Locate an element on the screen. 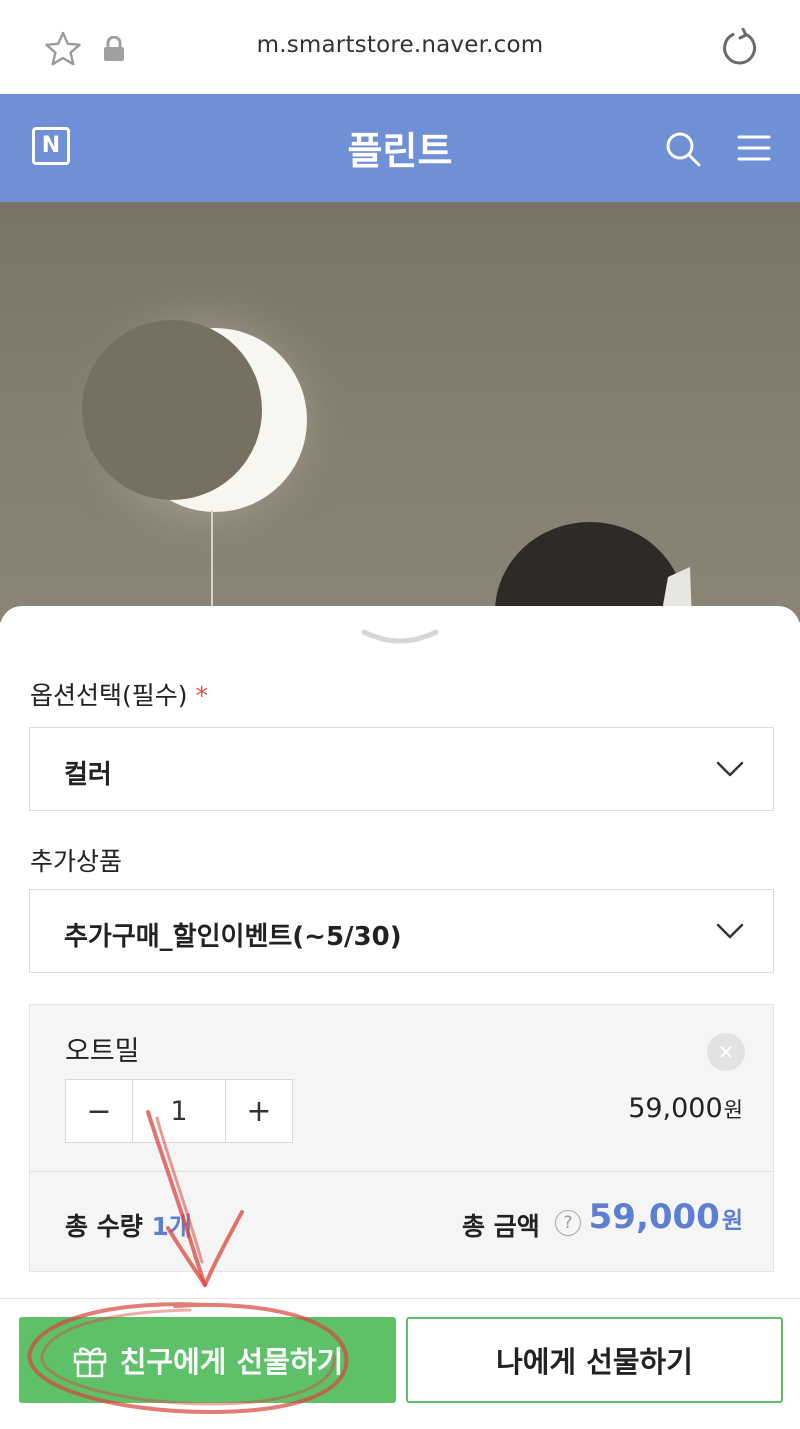  gift-to-friend-button: 친구에게 선물하기 is located at coordinates (207, 1360).